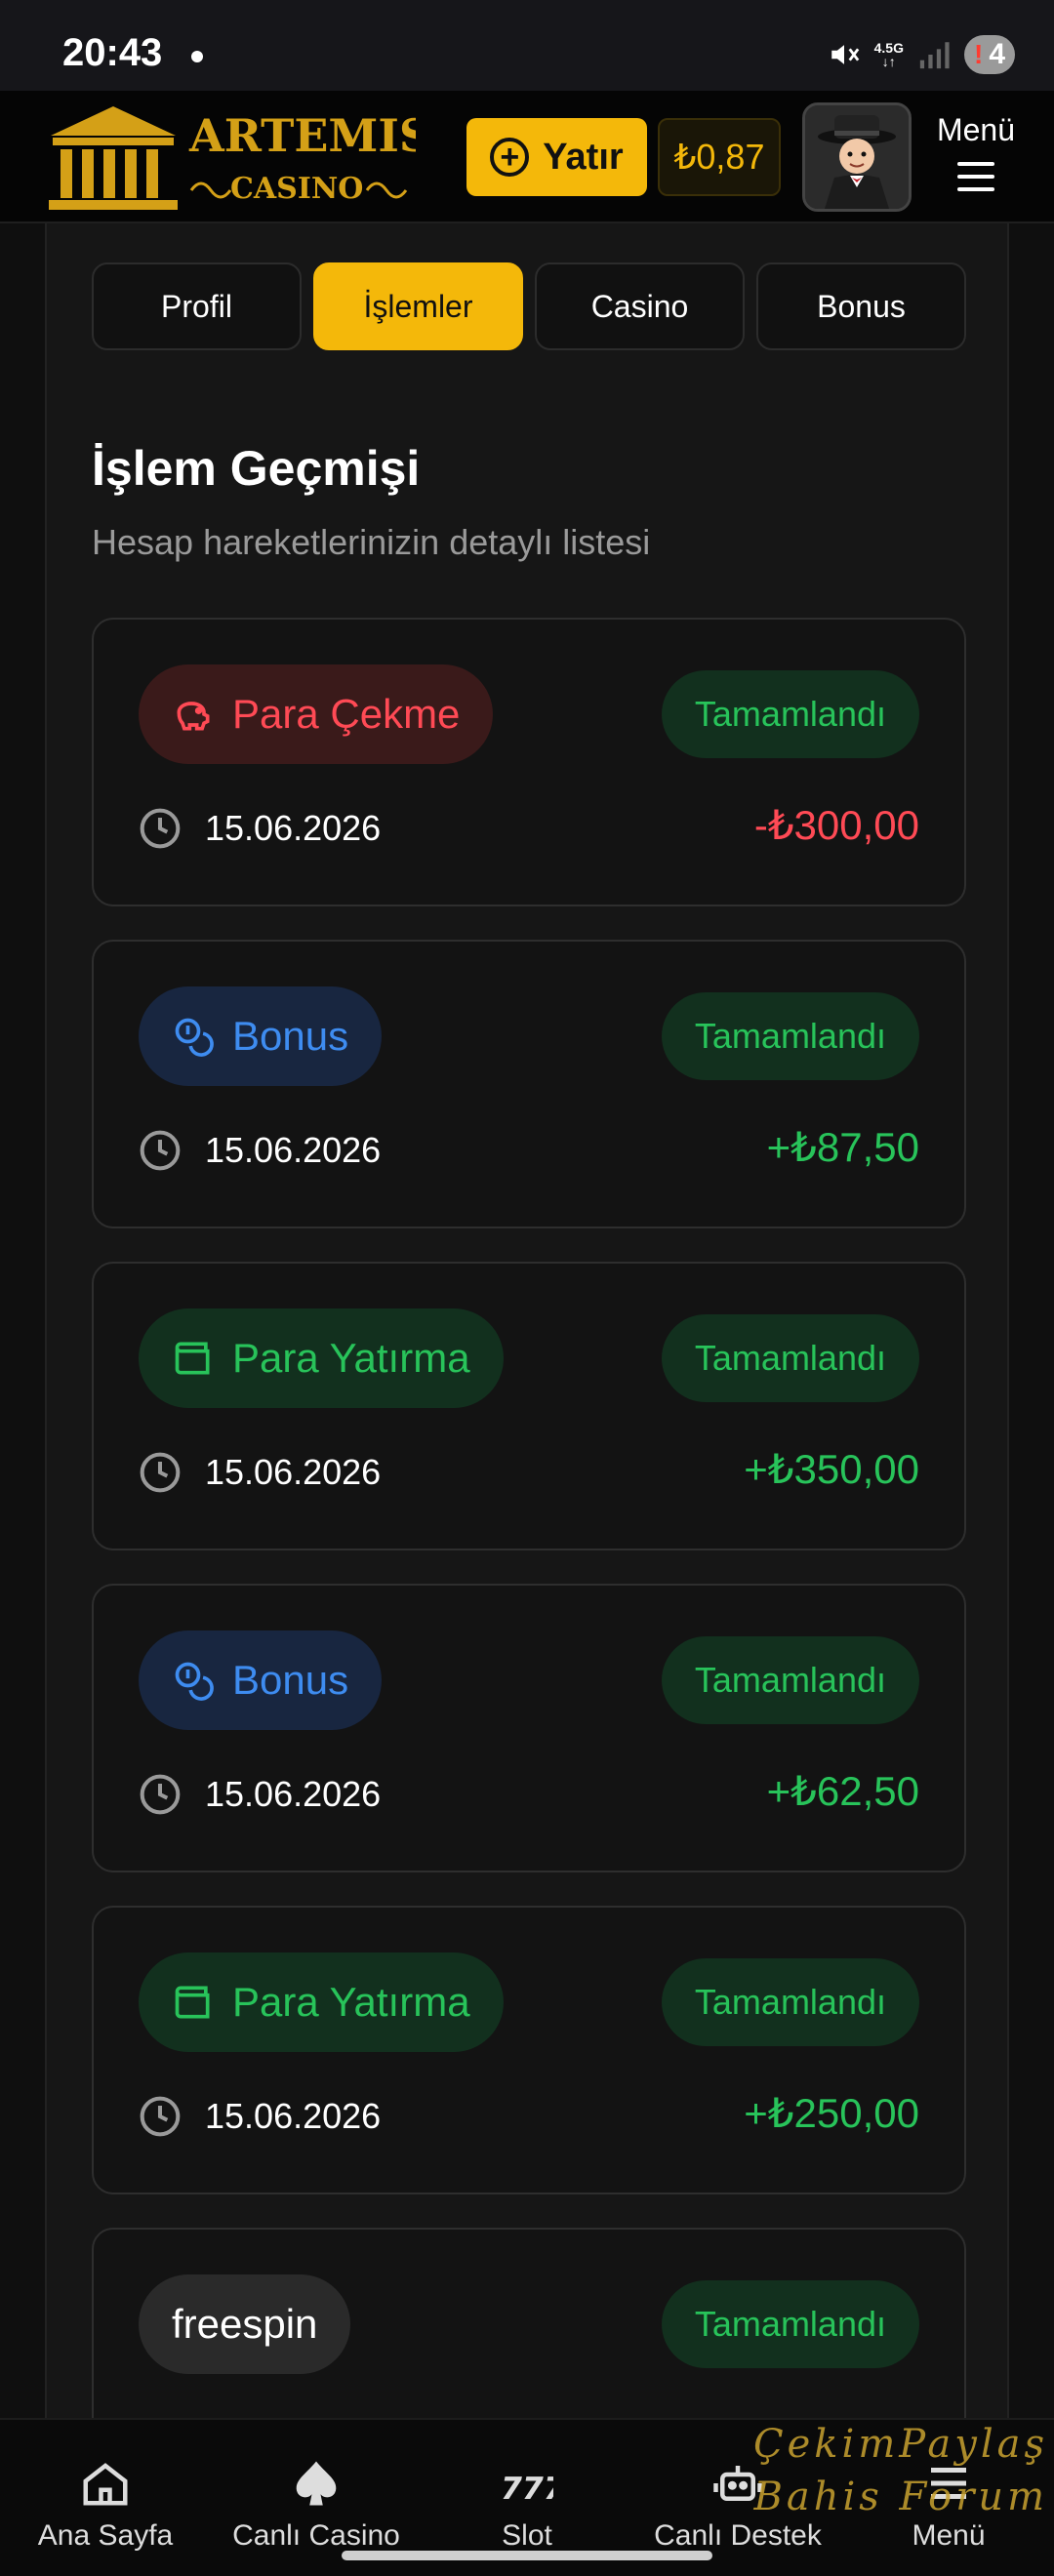 The height and width of the screenshot is (2576, 1054). What do you see at coordinates (975, 176) in the screenshot?
I see `hamburger-icon` at bounding box center [975, 176].